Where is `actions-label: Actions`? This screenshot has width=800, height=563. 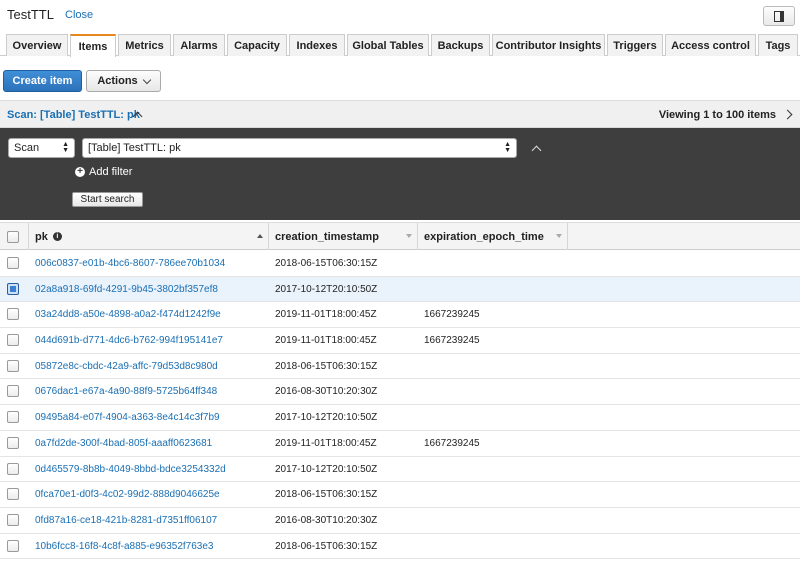
actions-label: Actions is located at coordinates (117, 81).